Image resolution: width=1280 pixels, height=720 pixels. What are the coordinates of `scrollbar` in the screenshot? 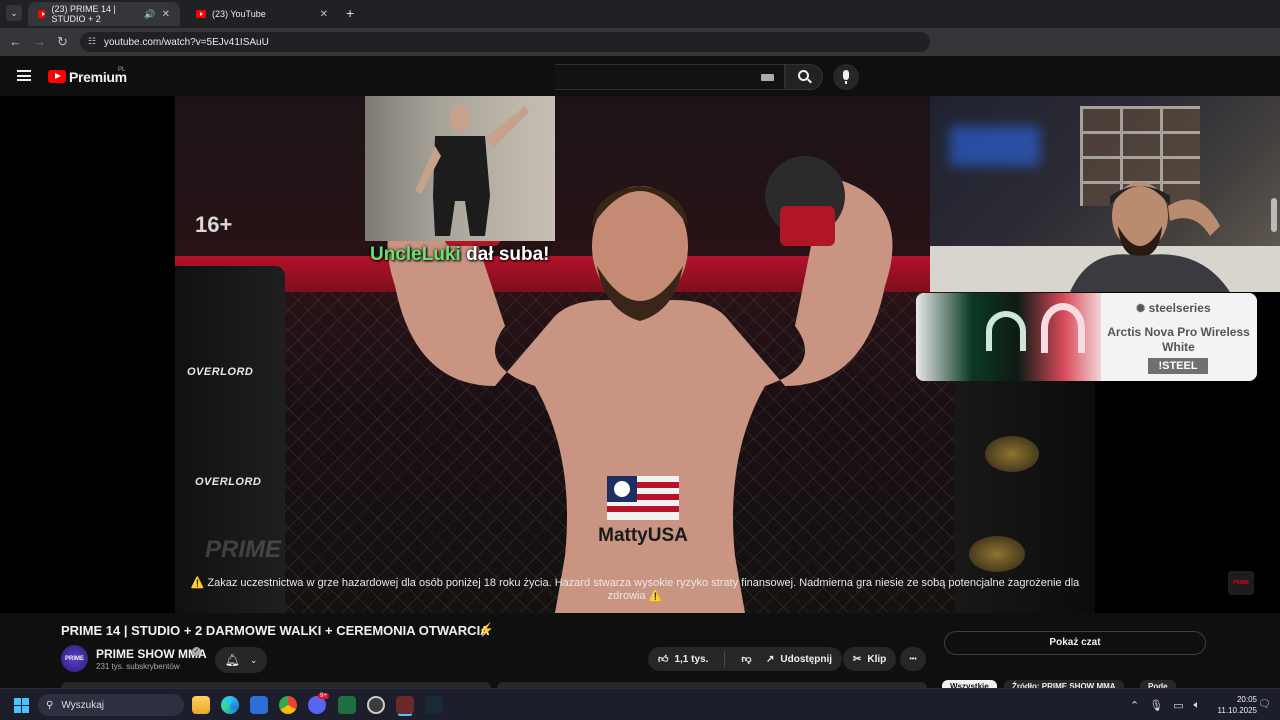 It's located at (1274, 215).